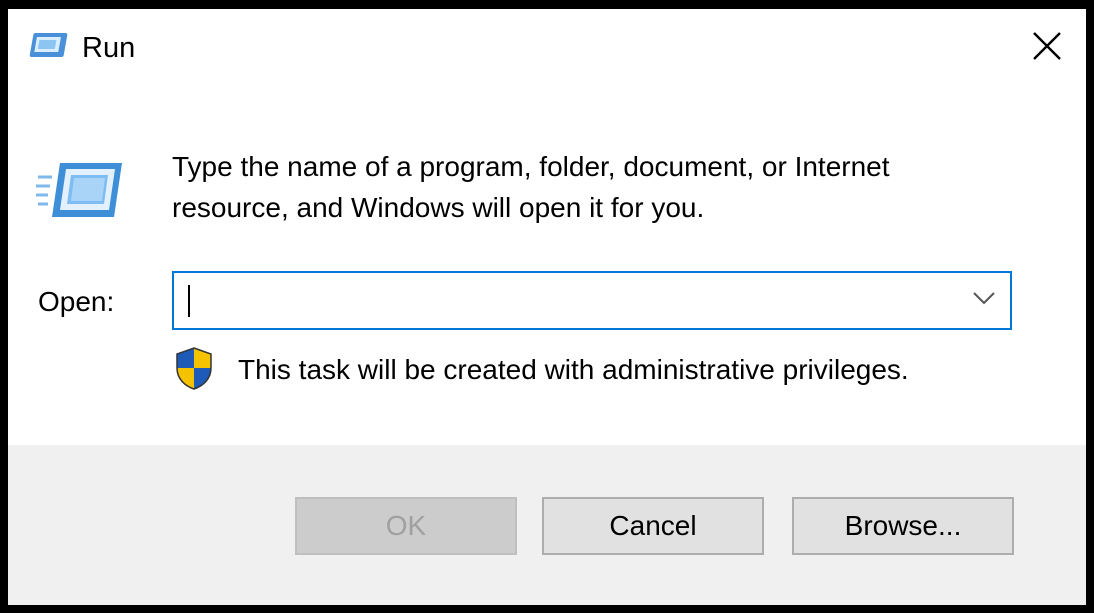 The width and height of the screenshot is (1094, 613). I want to click on window-title: Run, so click(109, 48).